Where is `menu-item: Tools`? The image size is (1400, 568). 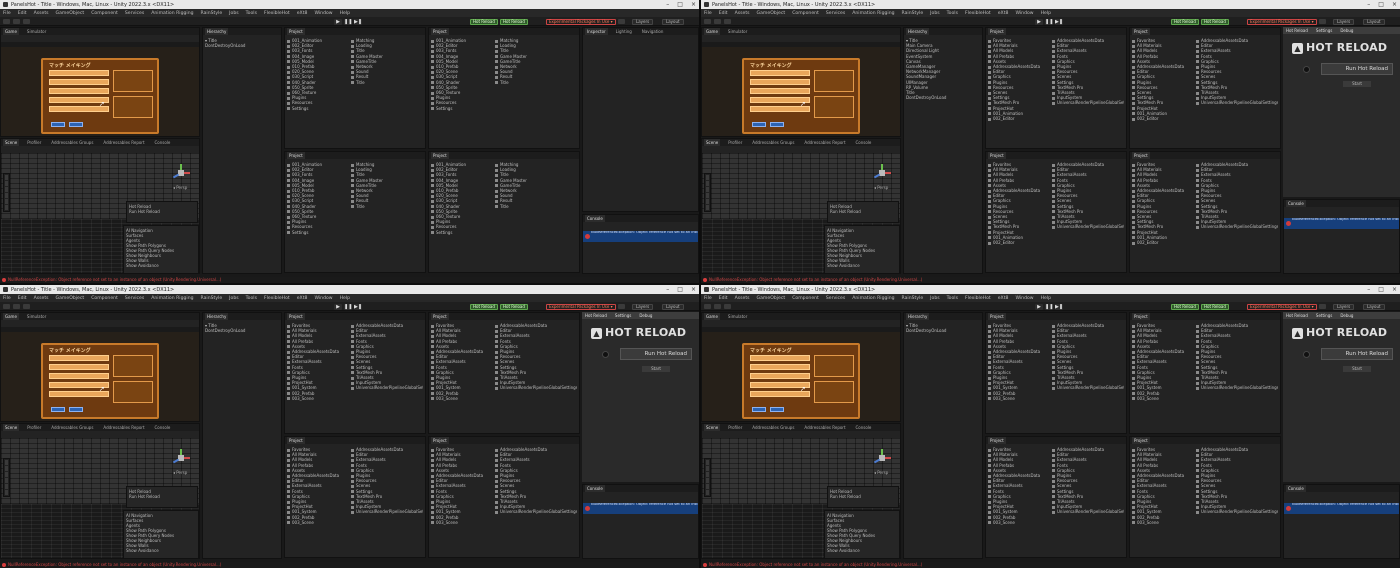 menu-item: Tools is located at coordinates (251, 298).